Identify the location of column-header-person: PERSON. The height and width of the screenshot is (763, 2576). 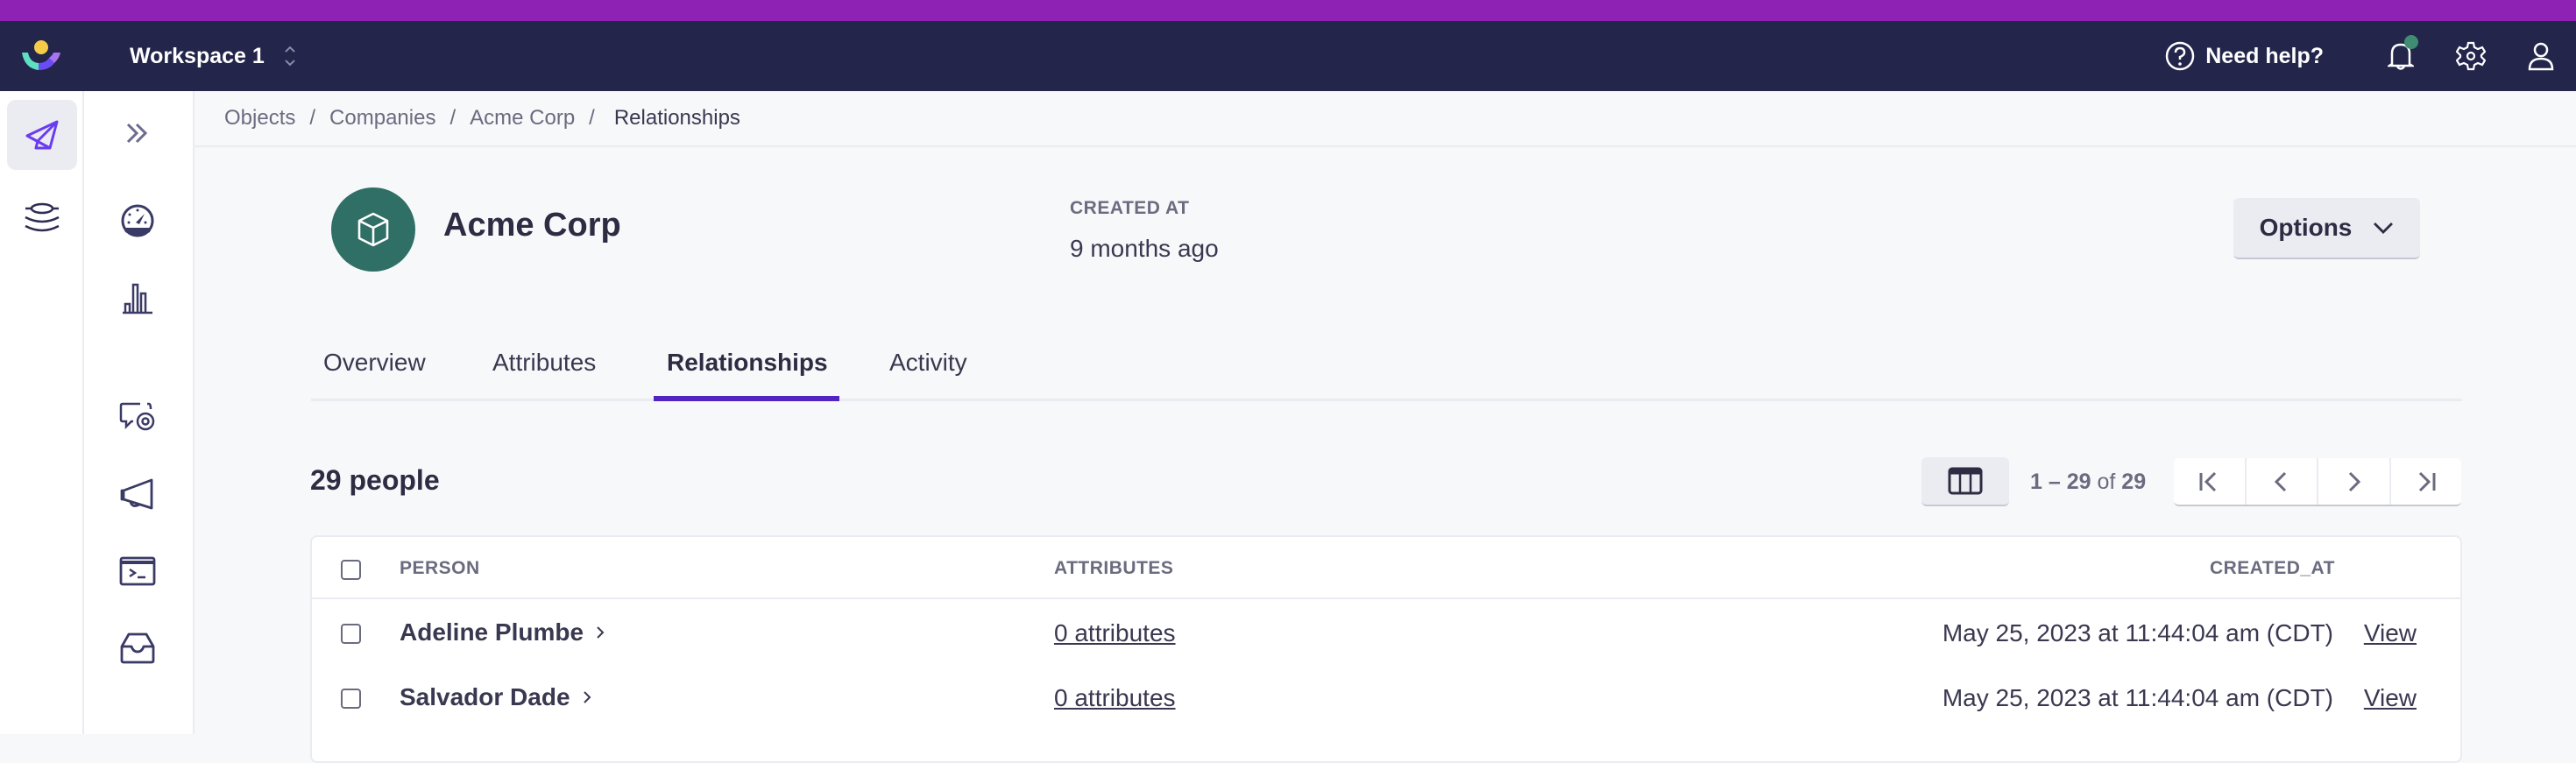
(440, 568).